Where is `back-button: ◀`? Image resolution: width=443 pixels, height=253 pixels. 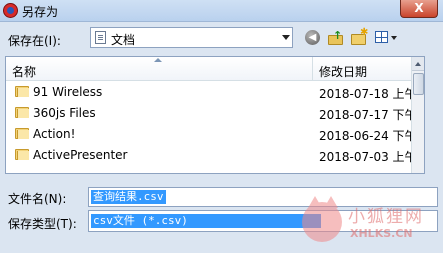 back-button: ◀ is located at coordinates (312, 37).